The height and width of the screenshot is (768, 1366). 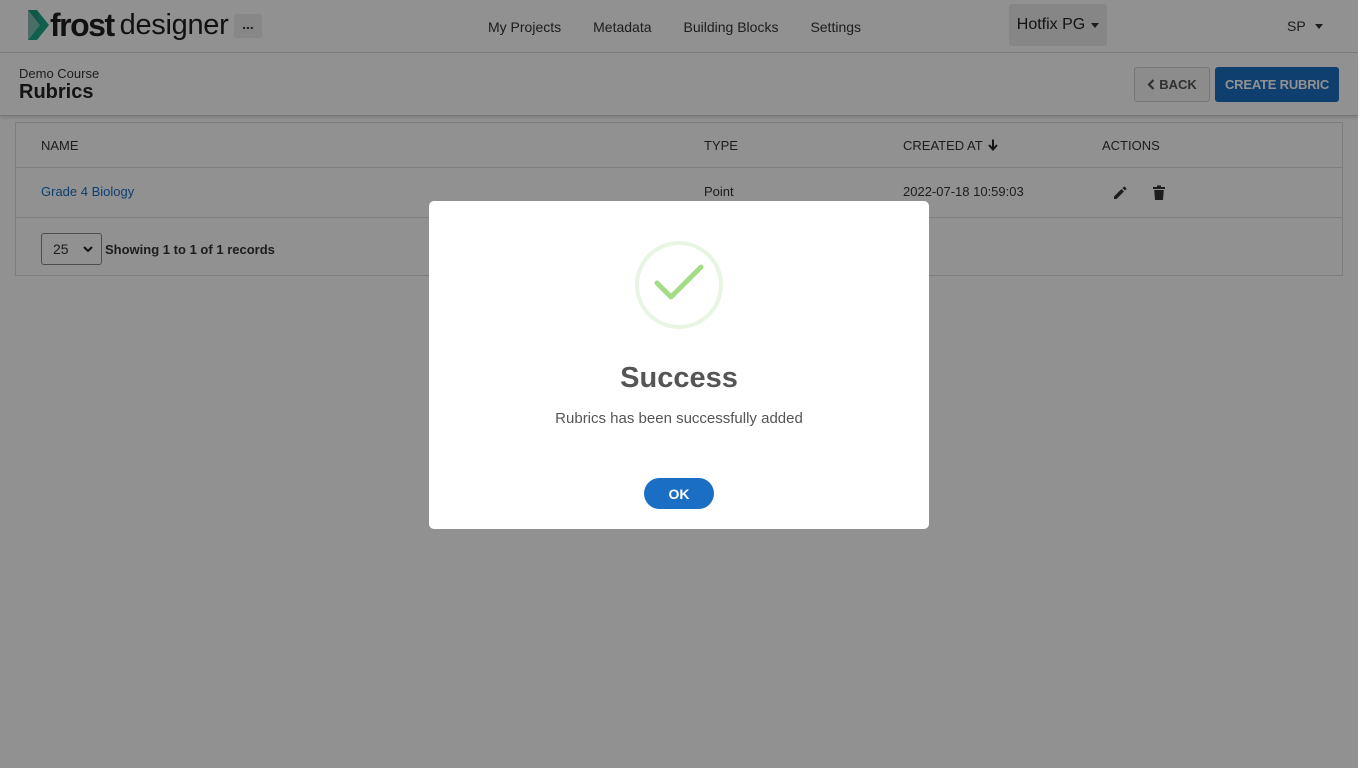 What do you see at coordinates (679, 493) in the screenshot?
I see `ok-button: OK` at bounding box center [679, 493].